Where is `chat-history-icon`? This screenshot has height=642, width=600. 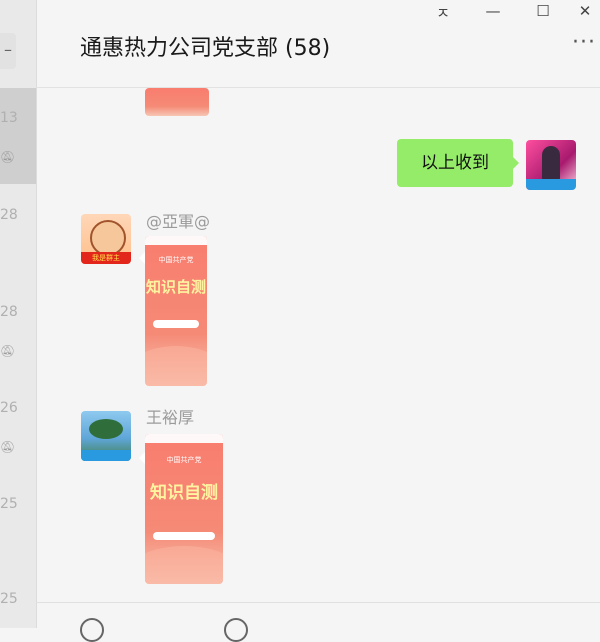 chat-history-icon is located at coordinates (236, 630).